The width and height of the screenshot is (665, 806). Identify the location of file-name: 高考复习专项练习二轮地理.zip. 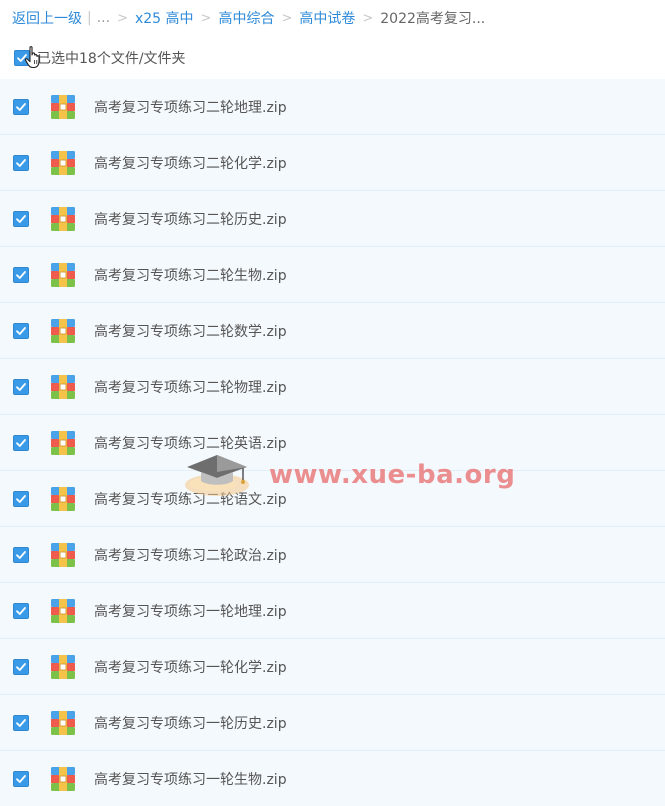
(190, 107).